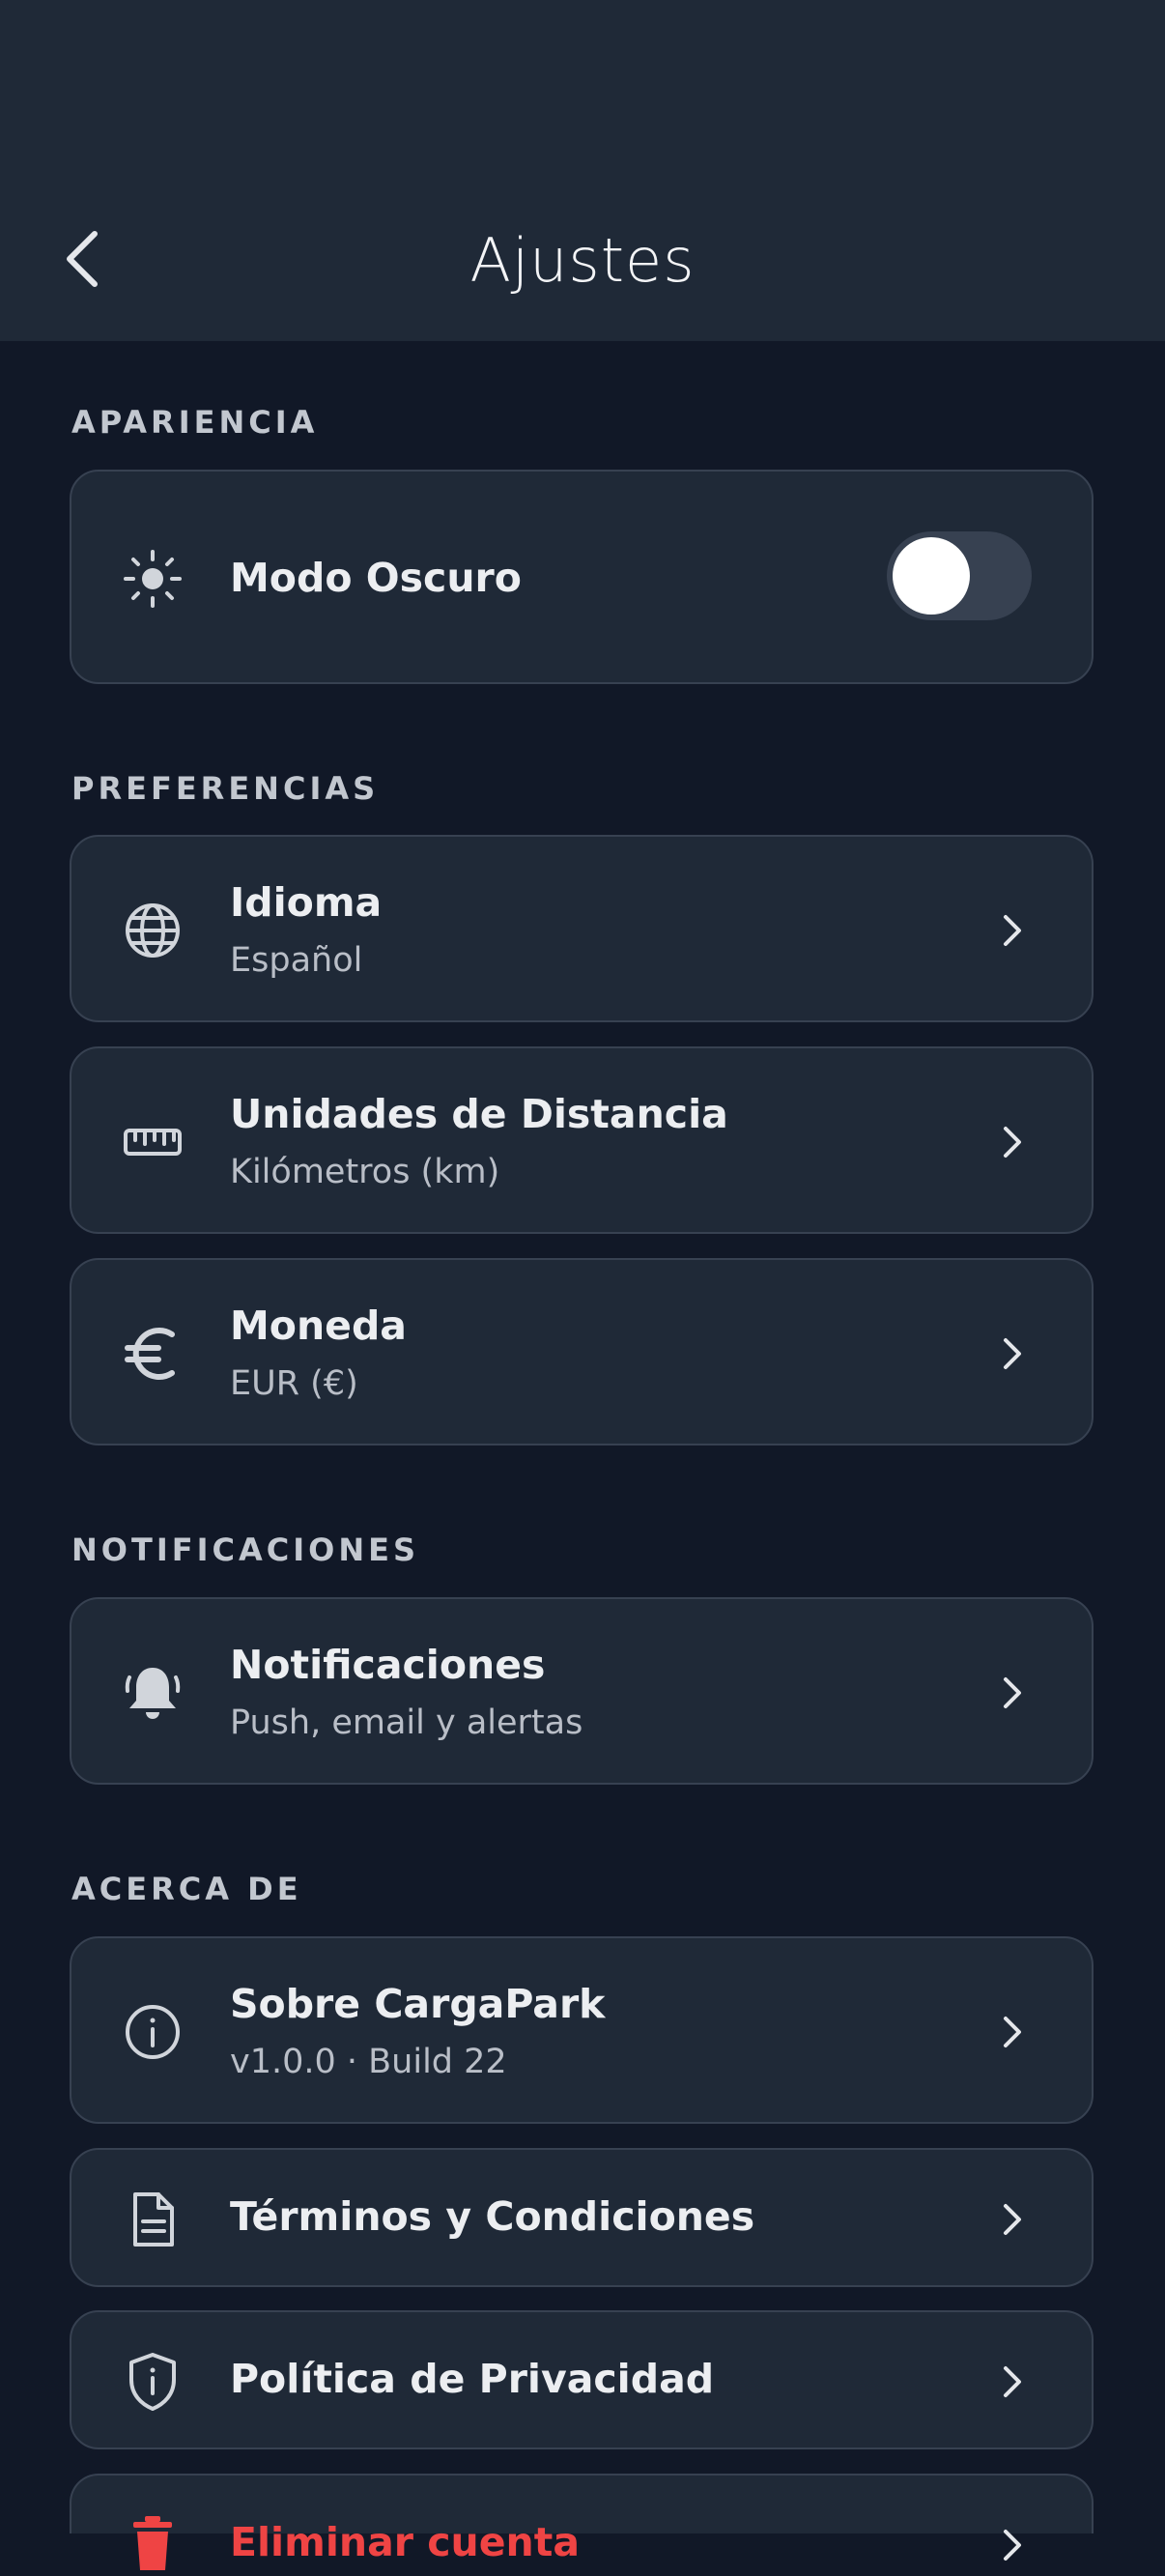 This screenshot has width=1165, height=2576. I want to click on info-icon, so click(153, 2032).